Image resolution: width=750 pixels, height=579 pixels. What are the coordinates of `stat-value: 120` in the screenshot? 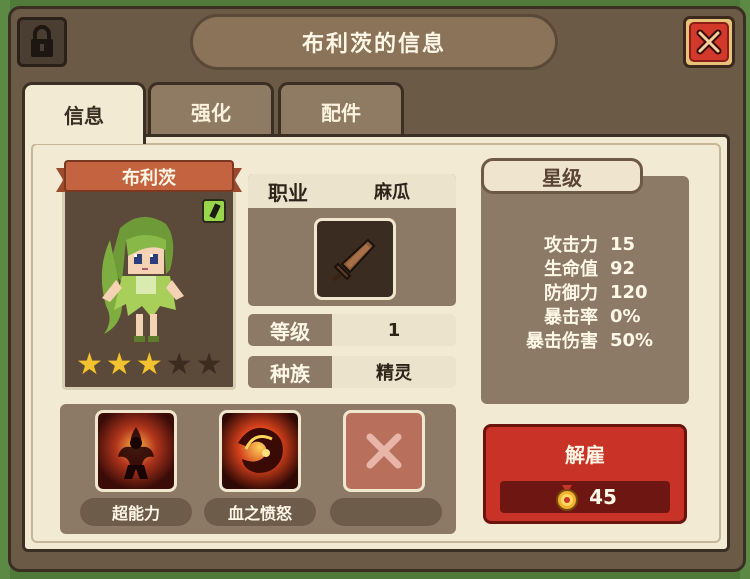 It's located at (629, 292).